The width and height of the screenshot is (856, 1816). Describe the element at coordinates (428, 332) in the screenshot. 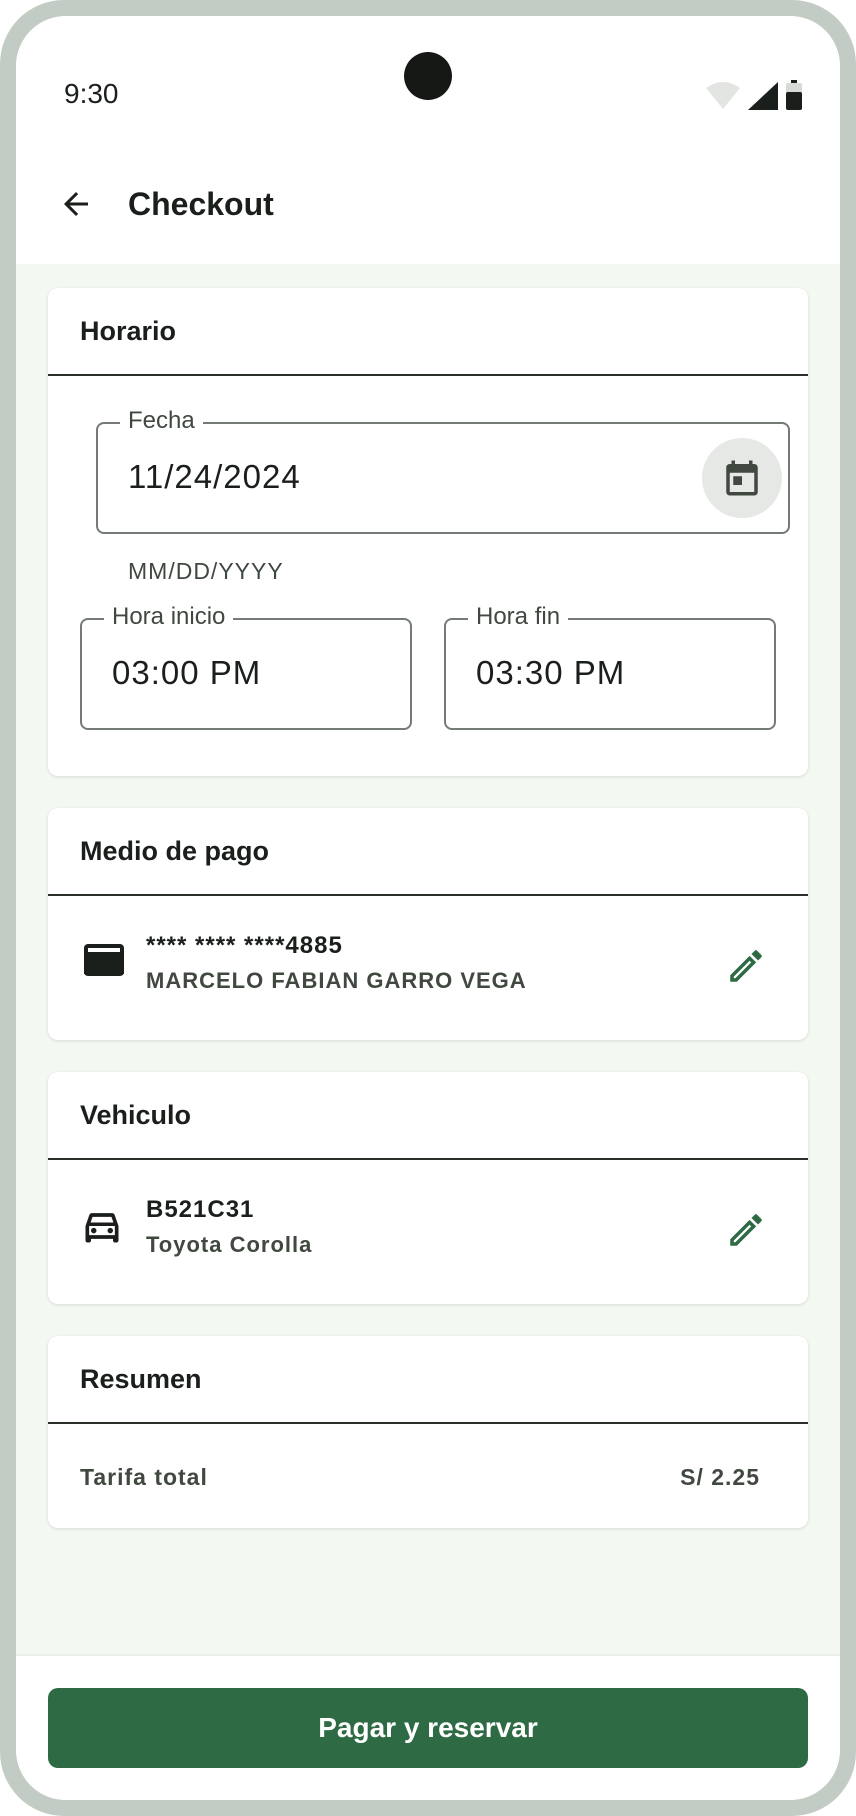

I see `horario-title: Horario` at that location.